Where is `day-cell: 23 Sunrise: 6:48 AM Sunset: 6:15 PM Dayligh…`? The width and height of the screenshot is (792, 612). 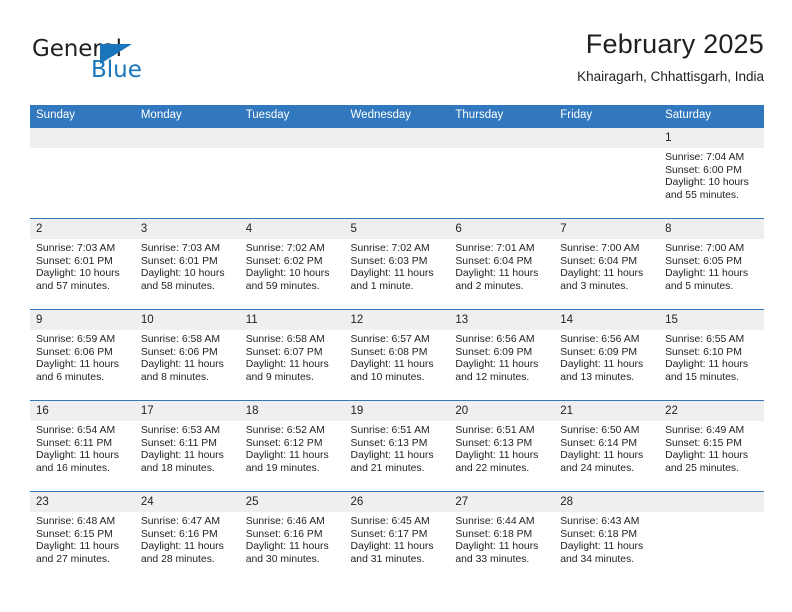 day-cell: 23 Sunrise: 6:48 AM Sunset: 6:15 PM Dayligh… is located at coordinates (82, 536).